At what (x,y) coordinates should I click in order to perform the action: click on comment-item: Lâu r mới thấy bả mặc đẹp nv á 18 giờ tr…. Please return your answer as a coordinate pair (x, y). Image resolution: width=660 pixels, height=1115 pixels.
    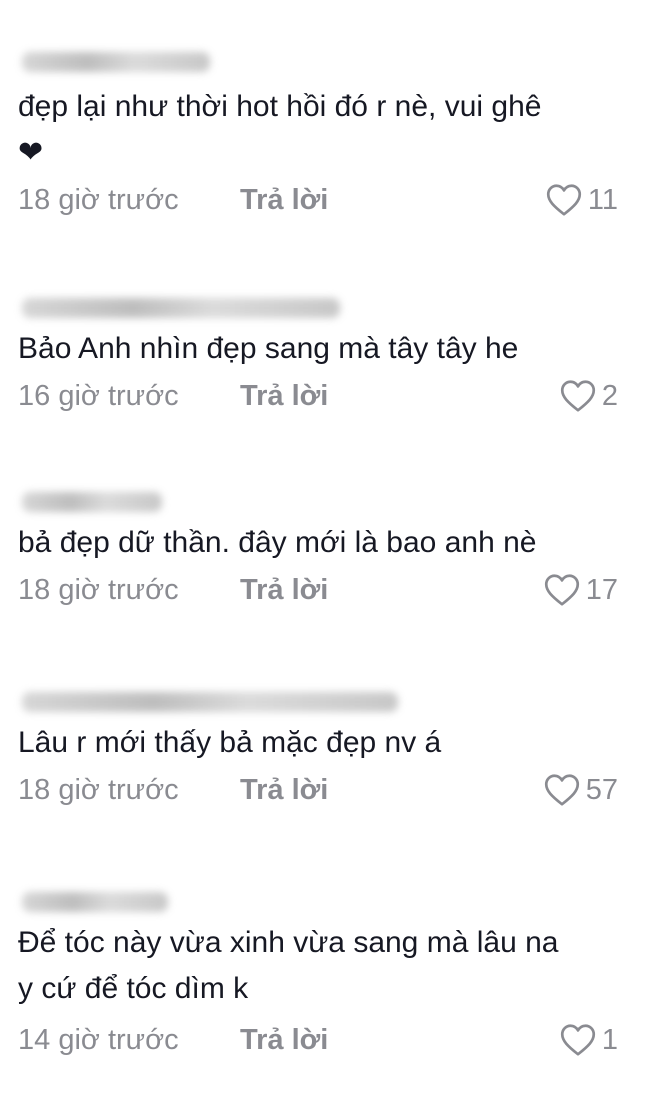
    Looking at the image, I should click on (318, 752).